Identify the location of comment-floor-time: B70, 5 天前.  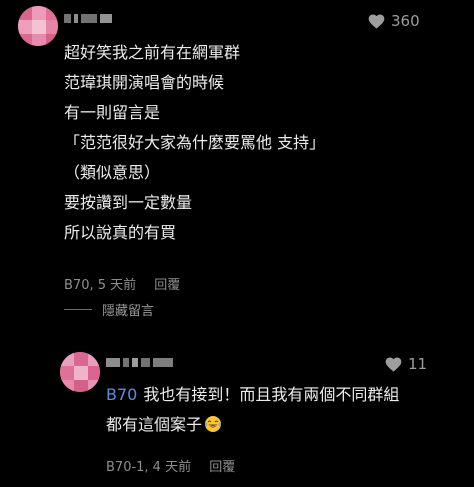
(100, 285).